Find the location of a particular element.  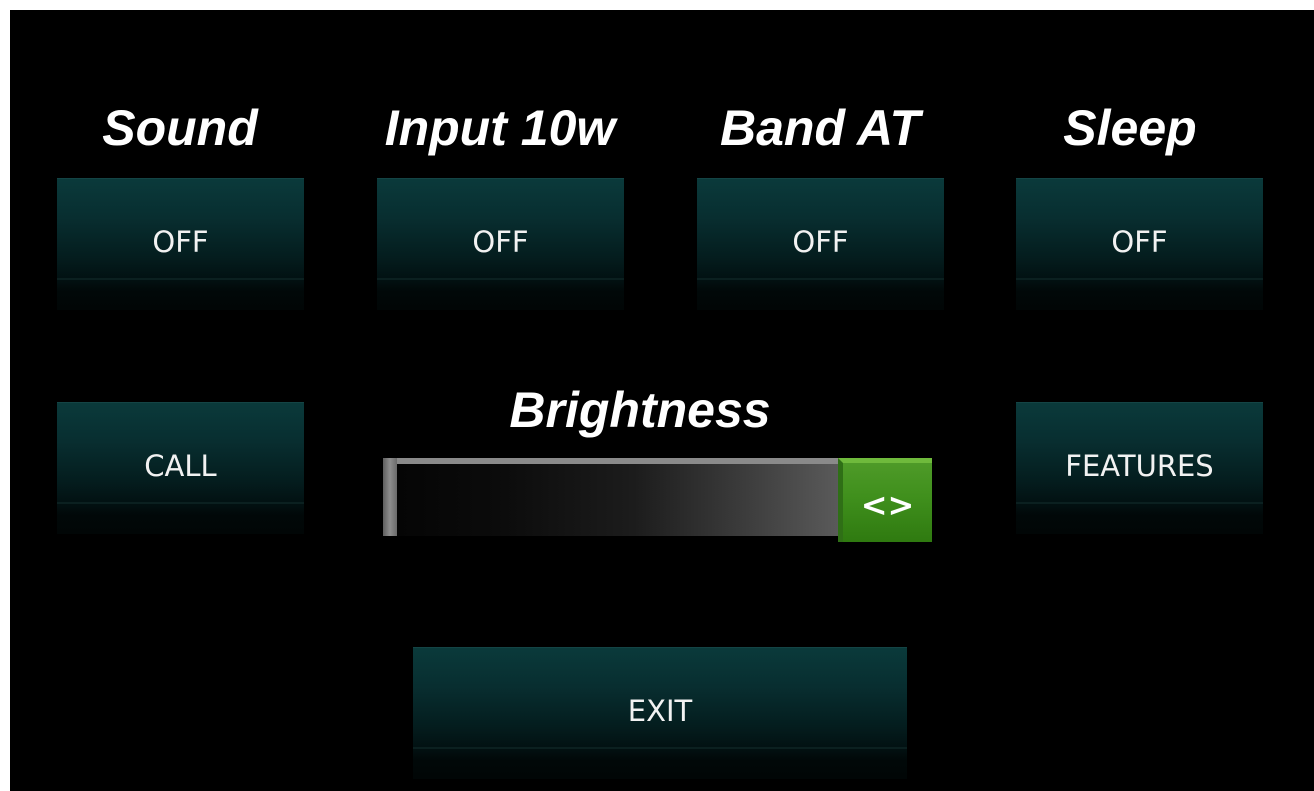

sleep-toggle-button: OFF is located at coordinates (1139, 244).